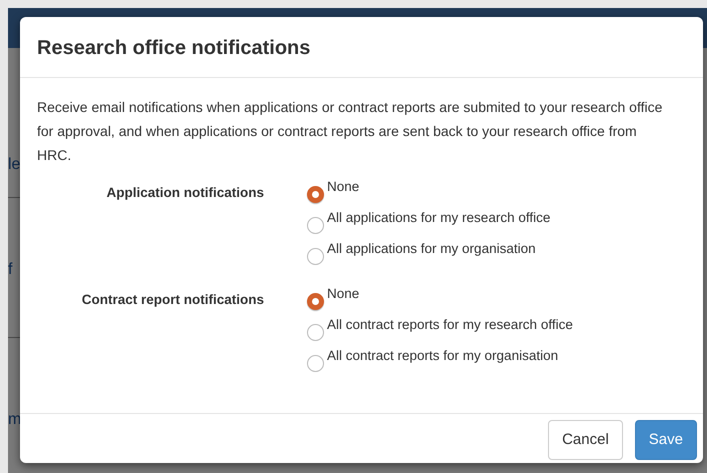 The image size is (707, 473). What do you see at coordinates (450, 324) in the screenshot?
I see `option-label: All contract reports for my research office` at bounding box center [450, 324].